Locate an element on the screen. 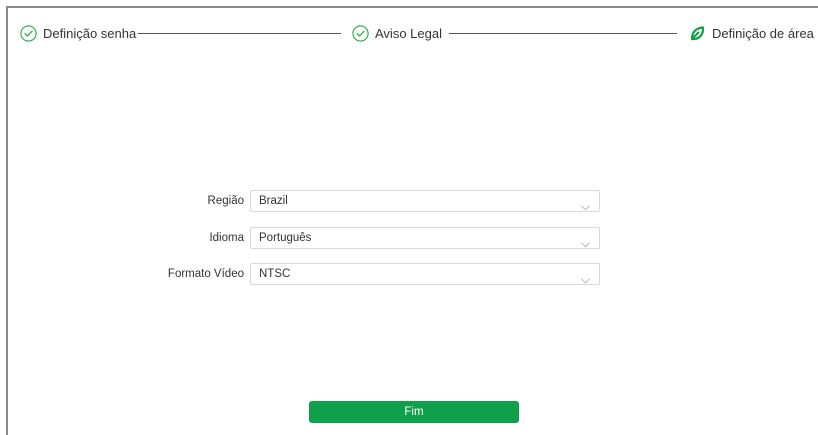  language-value: Português is located at coordinates (285, 238).